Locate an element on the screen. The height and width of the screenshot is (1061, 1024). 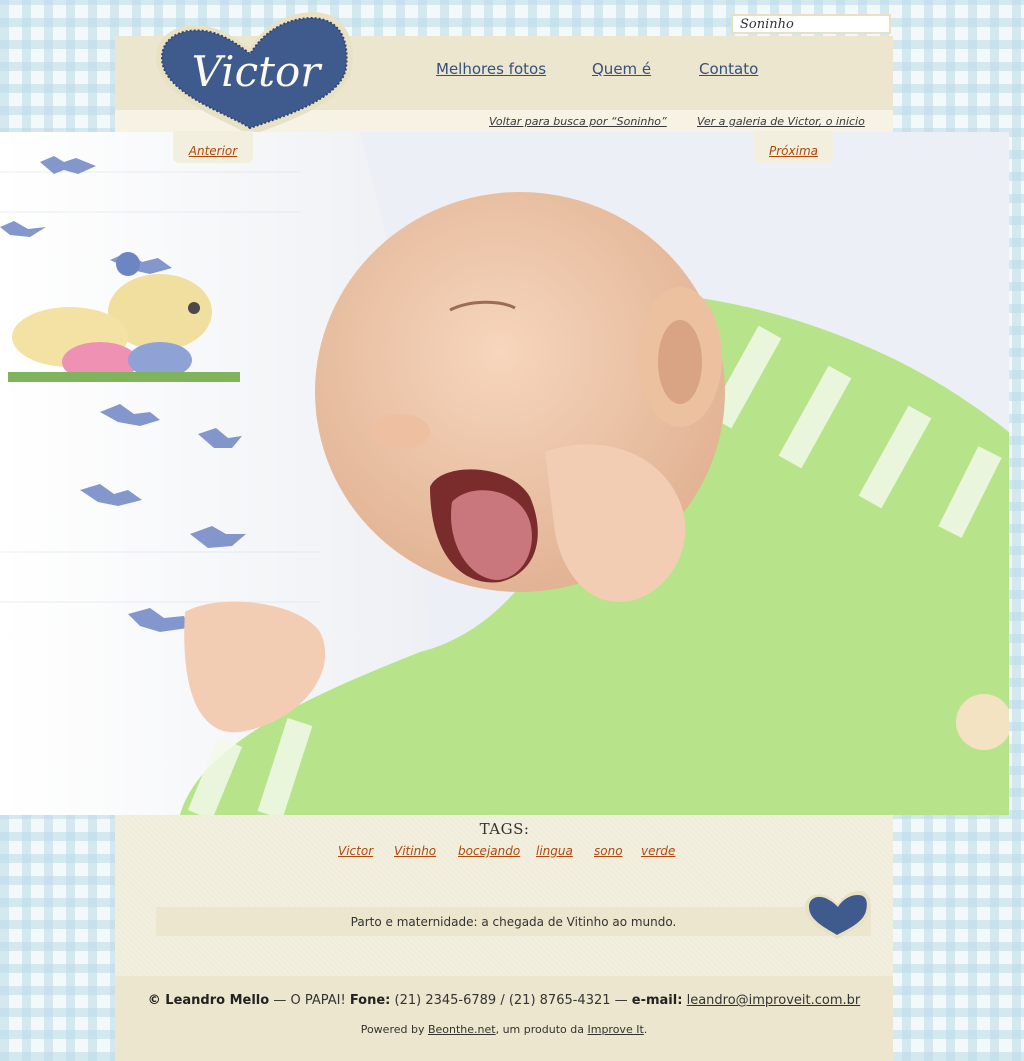
tag-bocejando: bocejando is located at coordinates (489, 851).